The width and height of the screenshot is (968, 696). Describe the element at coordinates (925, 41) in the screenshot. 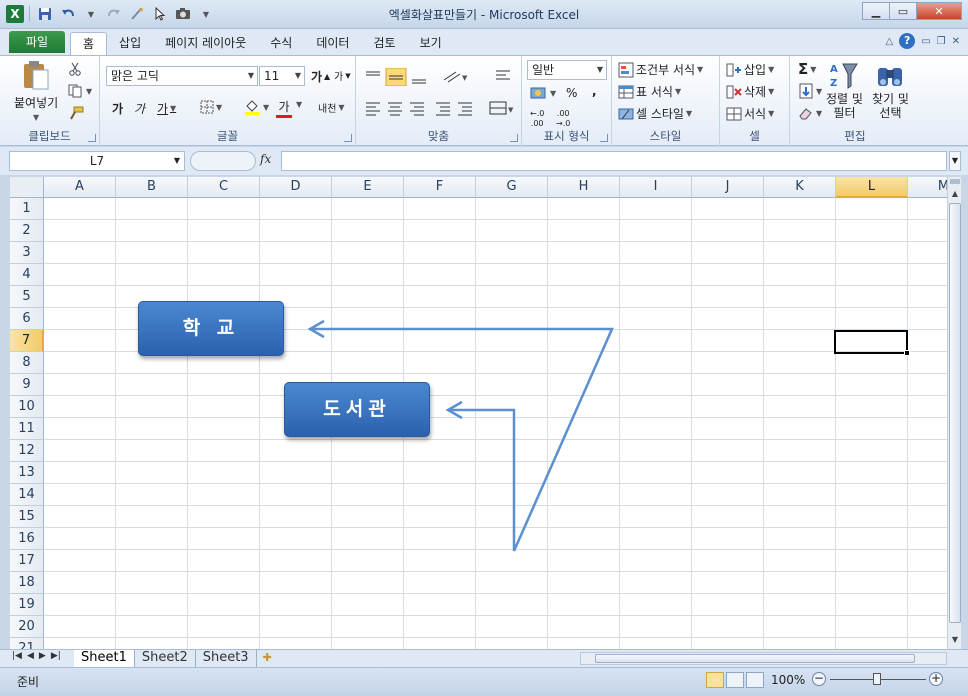

I see `workbook-minimize-icon: ▭` at that location.